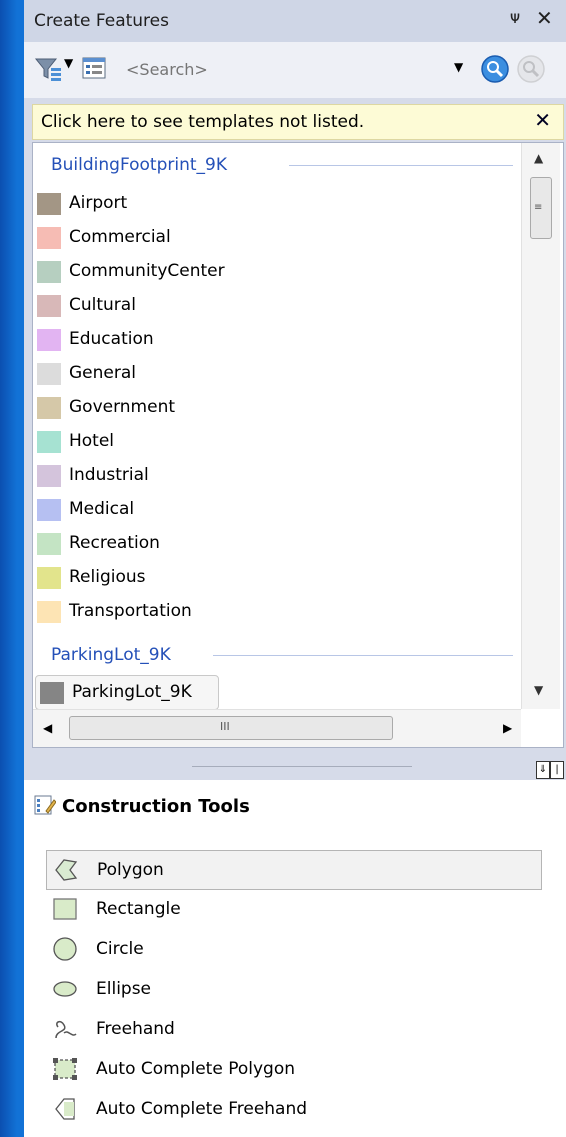 This screenshot has width=566, height=1137. I want to click on horizontal-scrollbar: ◀ III ▶, so click(277, 728).